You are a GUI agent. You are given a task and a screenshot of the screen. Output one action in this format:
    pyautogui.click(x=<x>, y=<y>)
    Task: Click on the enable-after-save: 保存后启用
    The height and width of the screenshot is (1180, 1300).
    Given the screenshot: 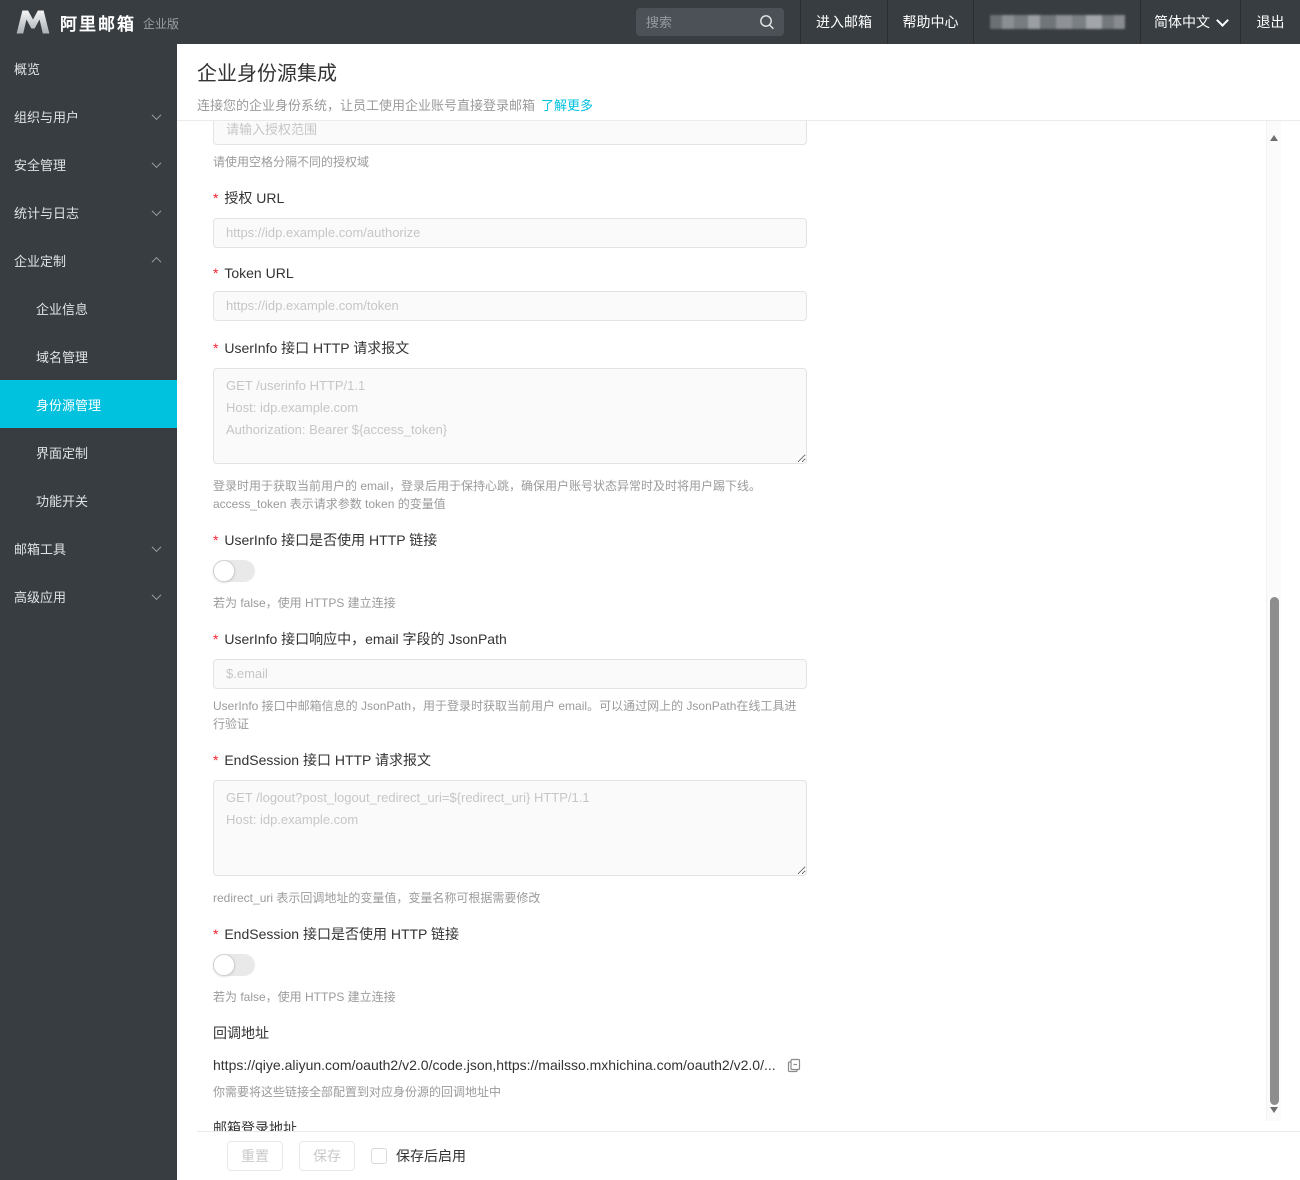 What is the action you would take?
    pyautogui.click(x=418, y=1156)
    